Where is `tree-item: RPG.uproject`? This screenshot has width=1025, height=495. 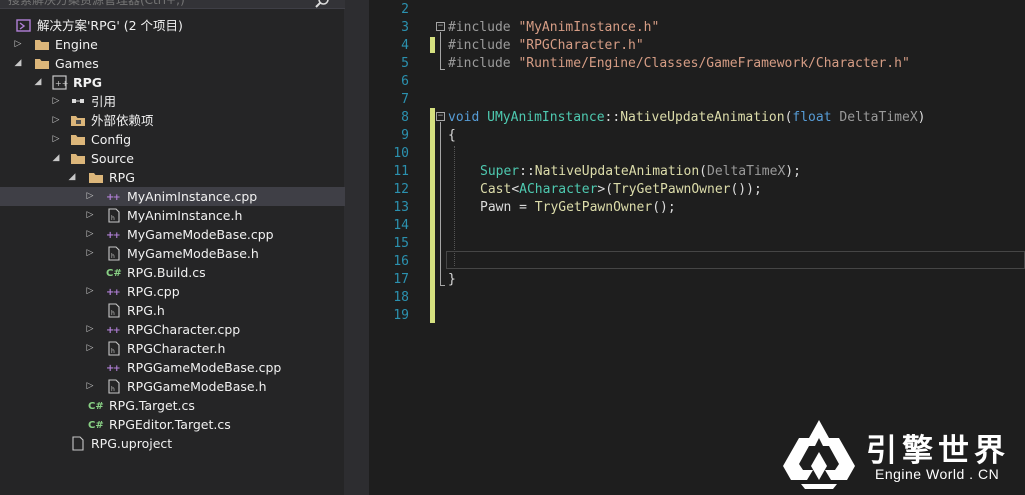 tree-item: RPG.uproject is located at coordinates (172, 443).